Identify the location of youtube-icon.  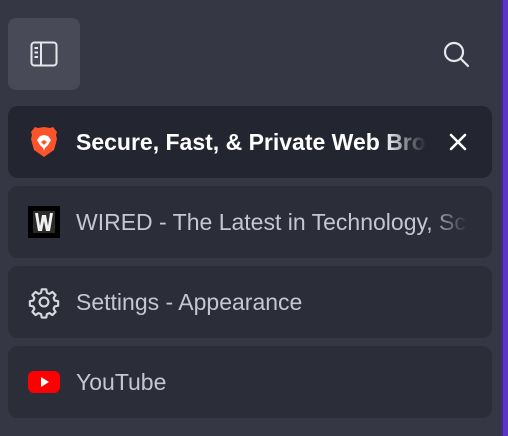
(44, 382).